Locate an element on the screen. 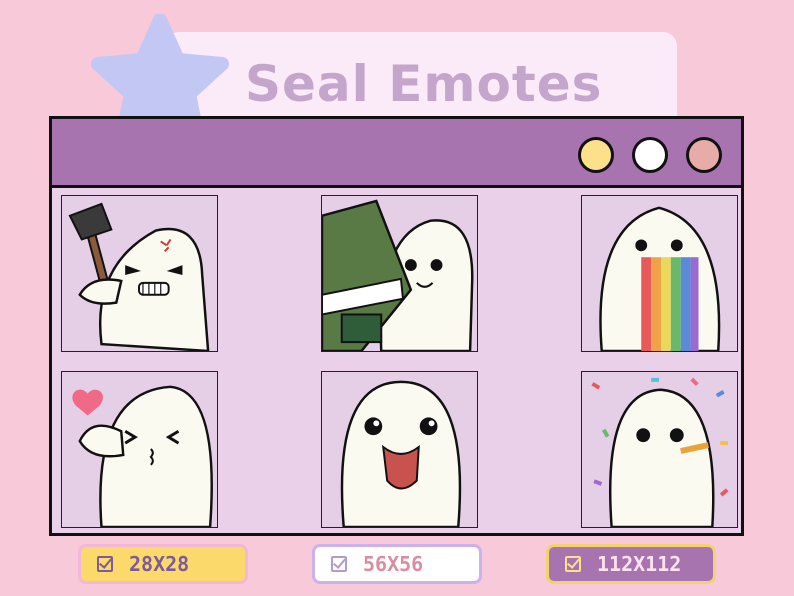  seal-axe-icon is located at coordinates (139, 276).